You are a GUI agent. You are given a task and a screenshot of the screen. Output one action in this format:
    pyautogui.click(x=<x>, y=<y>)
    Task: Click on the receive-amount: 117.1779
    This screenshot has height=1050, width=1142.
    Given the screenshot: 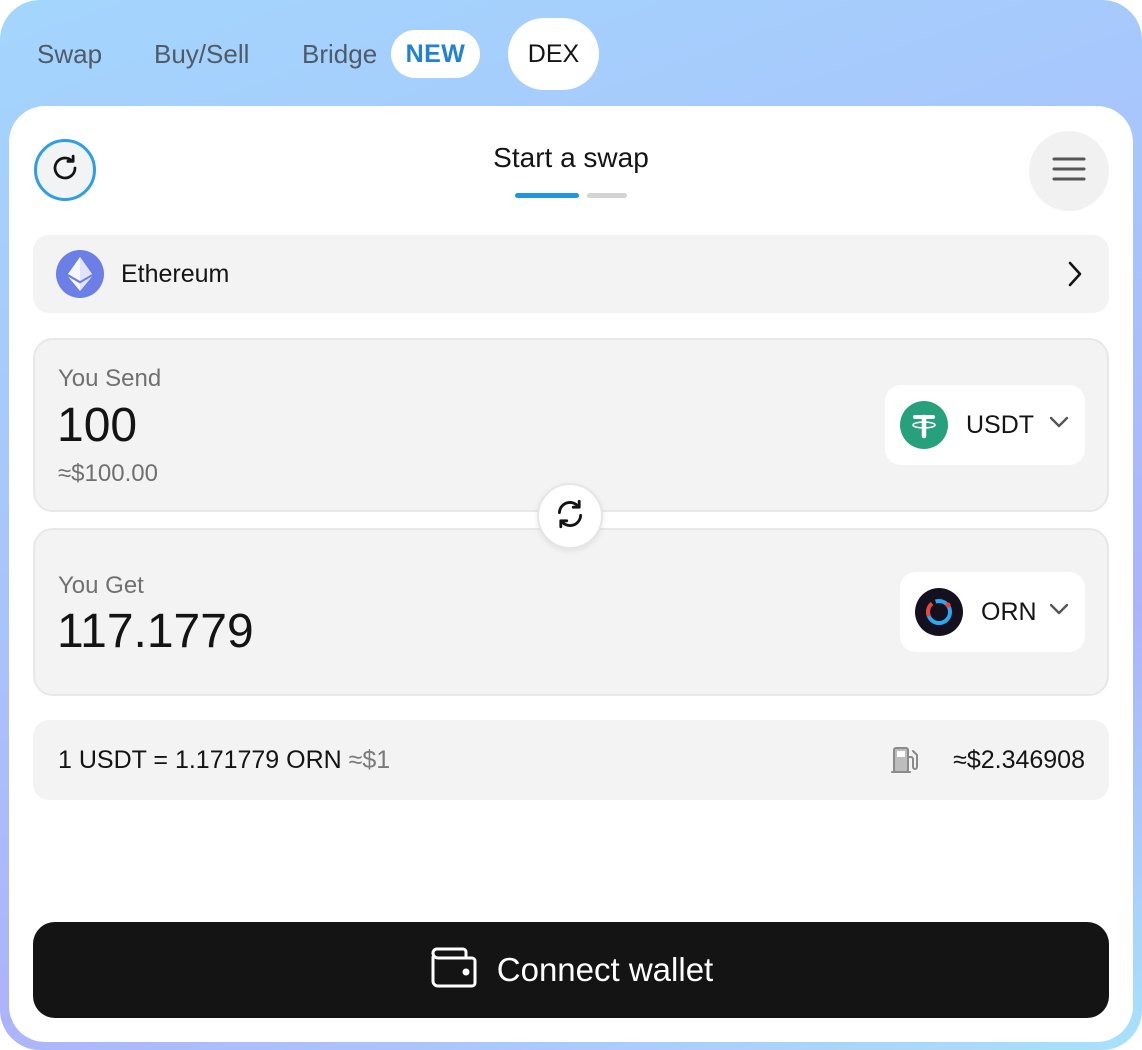 What is the action you would take?
    pyautogui.click(x=155, y=631)
    